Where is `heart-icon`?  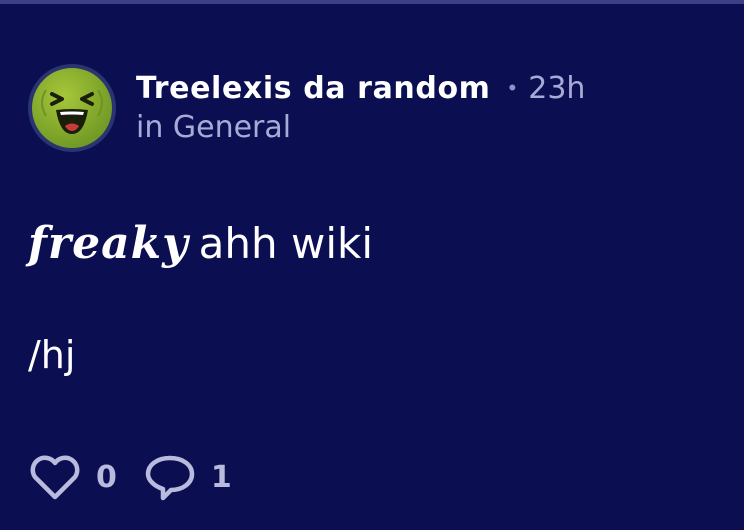
heart-icon is located at coordinates (55, 477).